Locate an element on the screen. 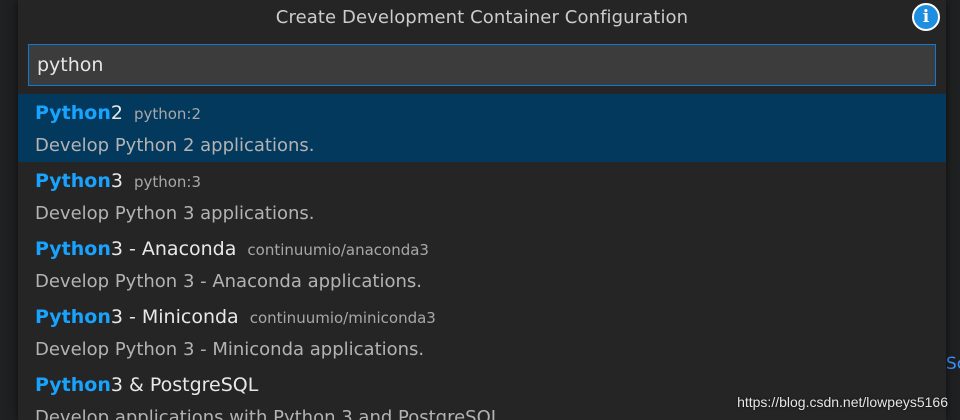  search-input-wrapper is located at coordinates (482, 64).